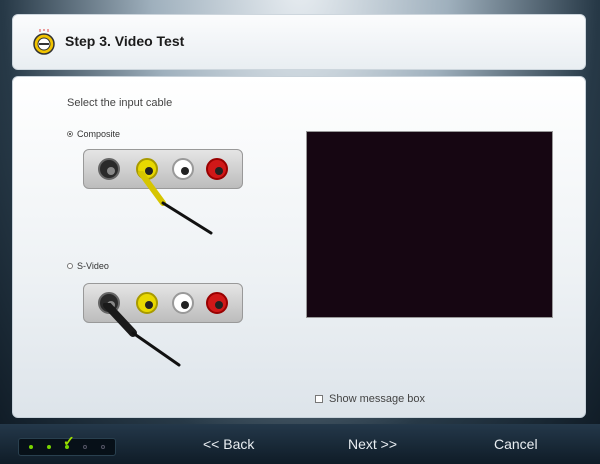 This screenshot has height=464, width=600. Describe the element at coordinates (372, 444) in the screenshot. I see `next-button: Next >>` at that location.